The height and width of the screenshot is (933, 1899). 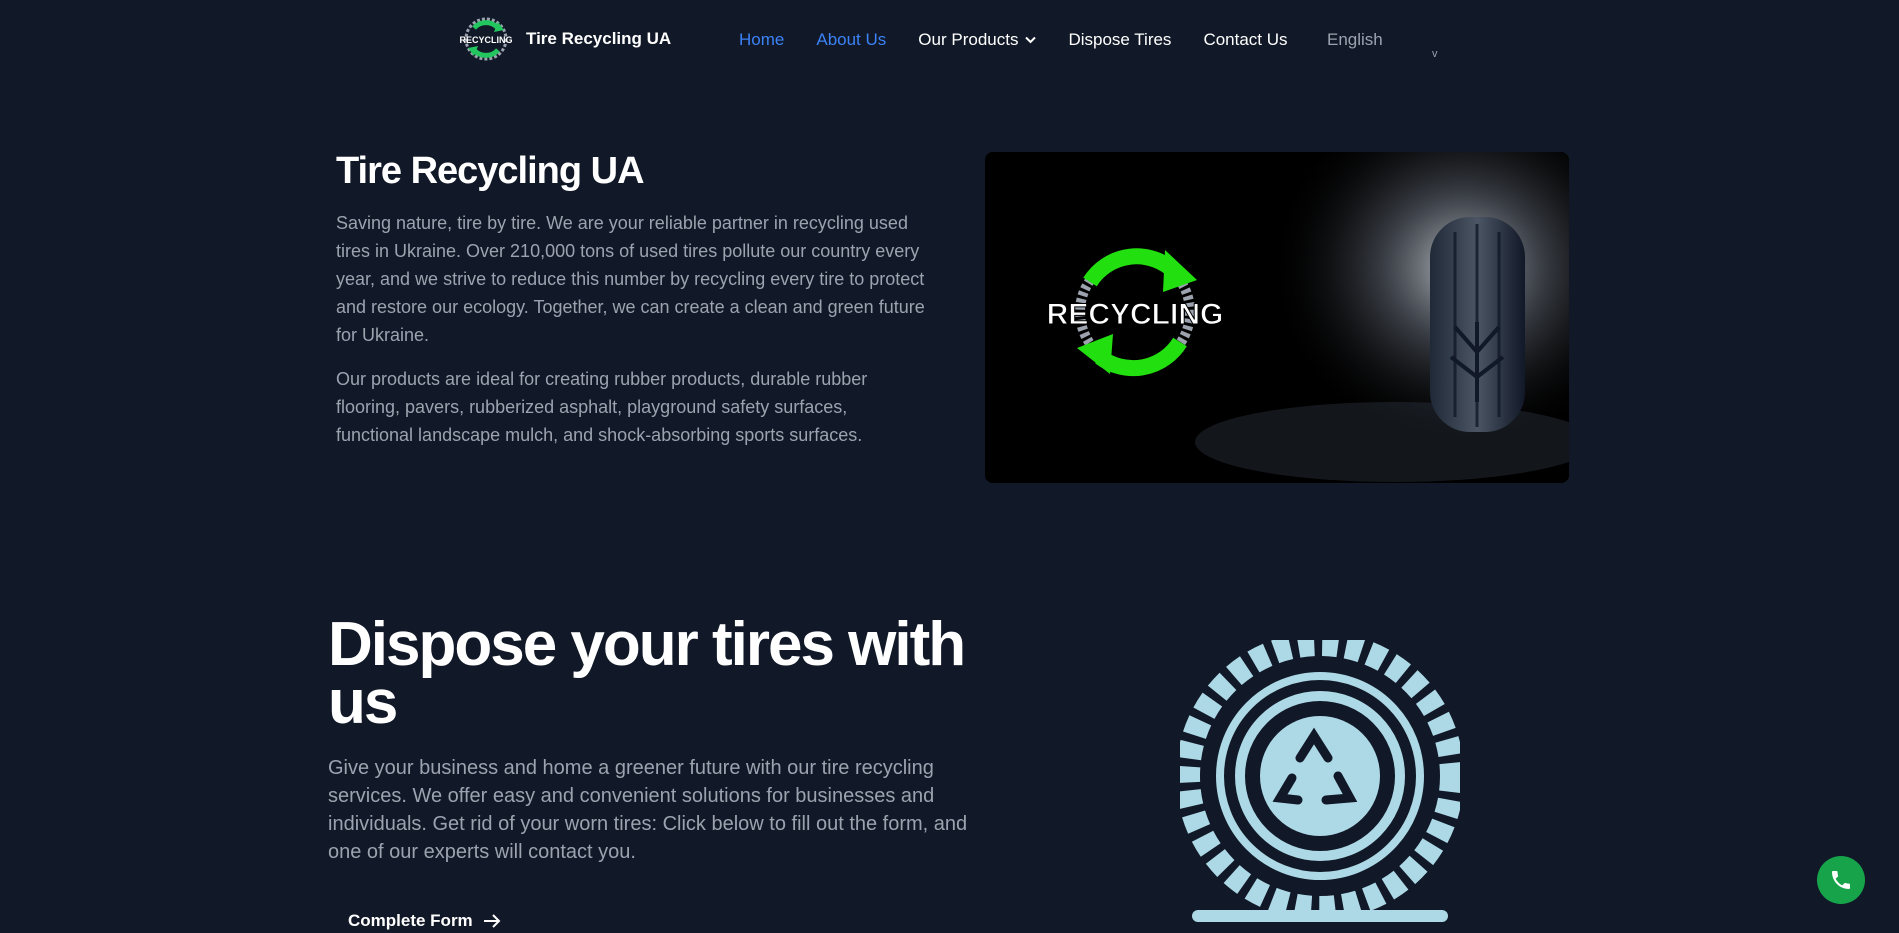 I want to click on recycling-logo-icon: RECYCLING, so click(x=486, y=39).